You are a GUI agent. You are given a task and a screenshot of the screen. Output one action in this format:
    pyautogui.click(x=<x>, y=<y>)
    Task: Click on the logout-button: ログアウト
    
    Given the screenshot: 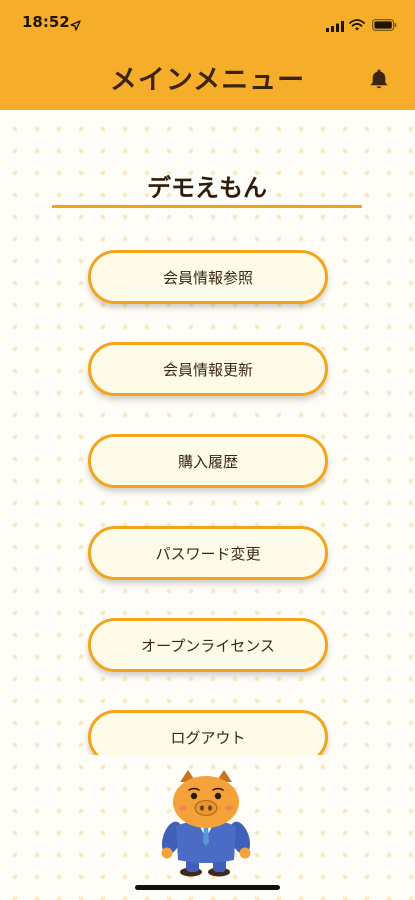 What is the action you would take?
    pyautogui.click(x=208, y=732)
    